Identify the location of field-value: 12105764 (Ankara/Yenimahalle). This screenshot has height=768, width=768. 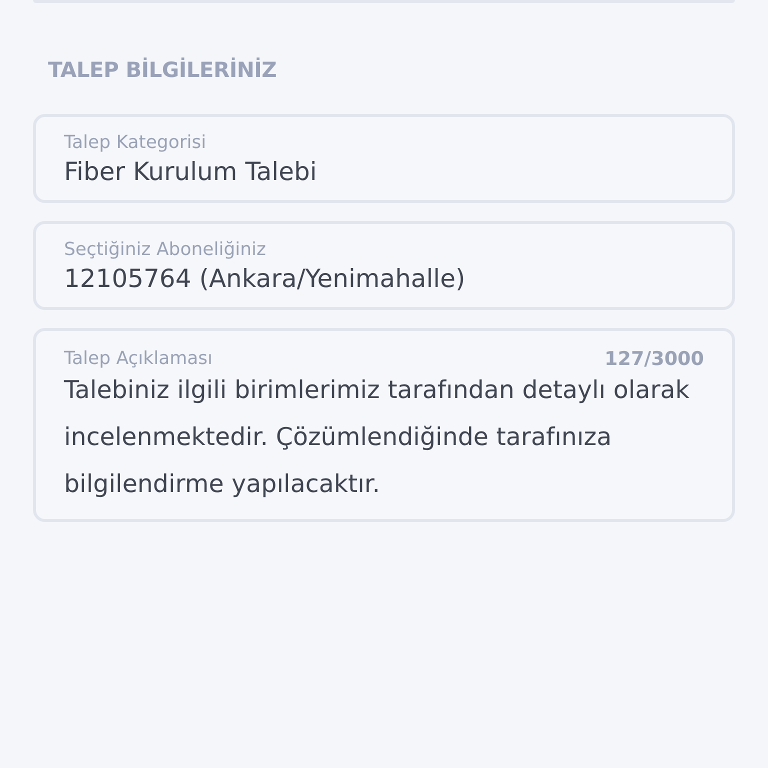
(265, 278).